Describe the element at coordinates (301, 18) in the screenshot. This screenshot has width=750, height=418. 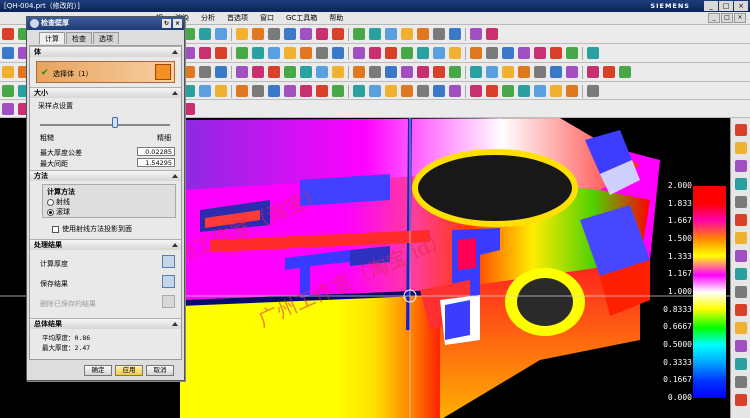
I see `menu-gc-toolbox: GC工具箱` at that location.